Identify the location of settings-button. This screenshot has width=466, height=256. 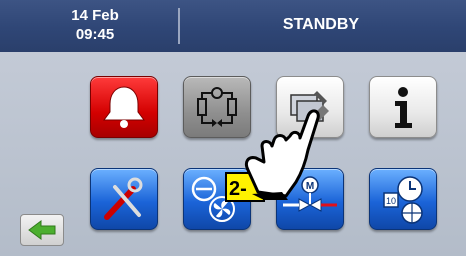
(124, 199).